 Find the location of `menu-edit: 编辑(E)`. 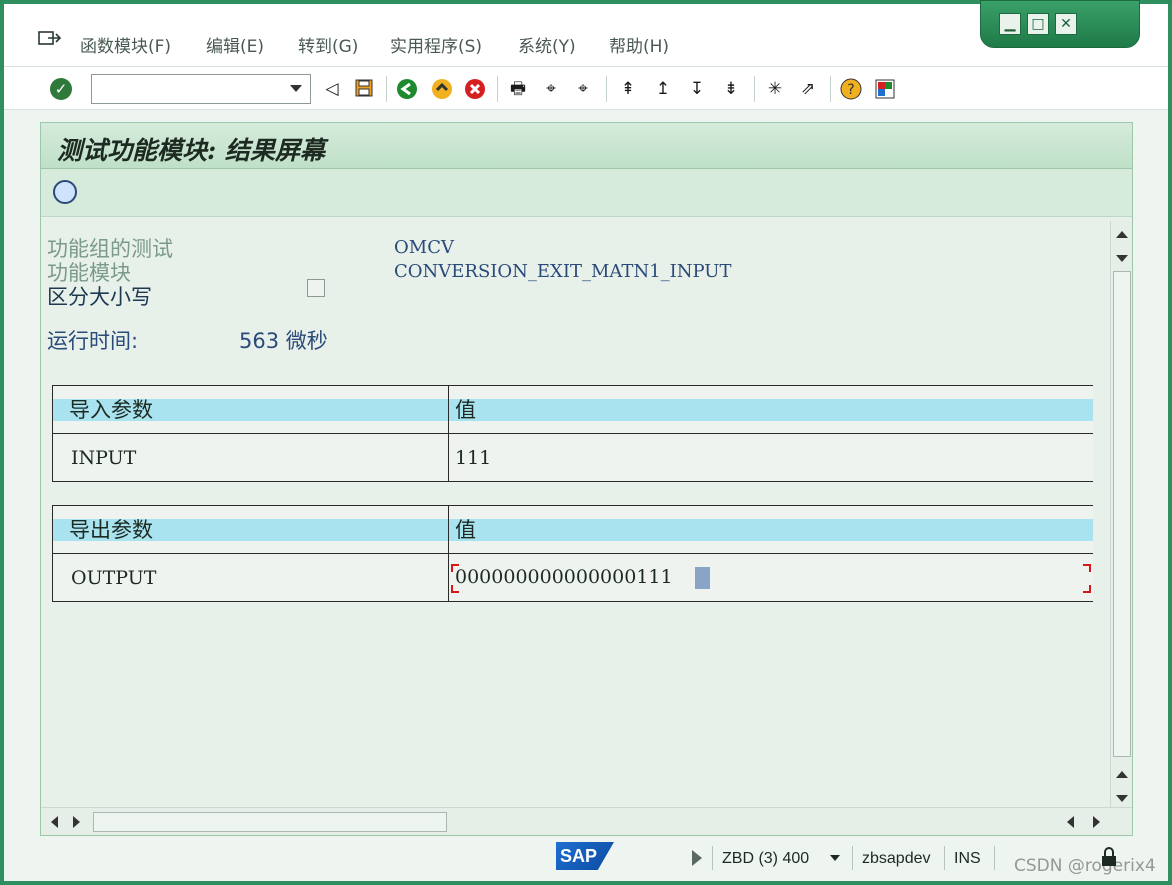

menu-edit: 编辑(E) is located at coordinates (235, 44).